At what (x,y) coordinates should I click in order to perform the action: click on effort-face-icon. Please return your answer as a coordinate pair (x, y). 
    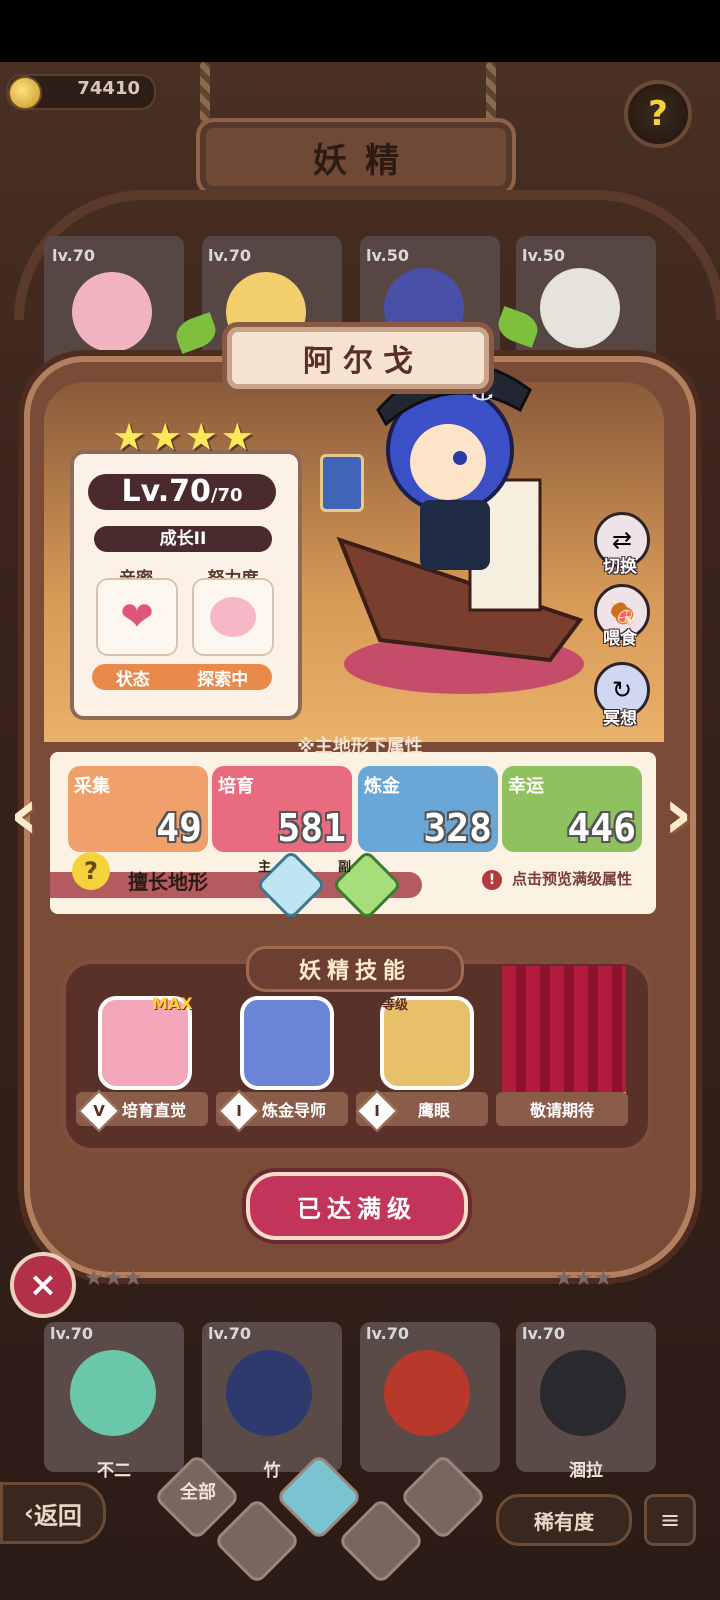
    Looking at the image, I should click on (233, 617).